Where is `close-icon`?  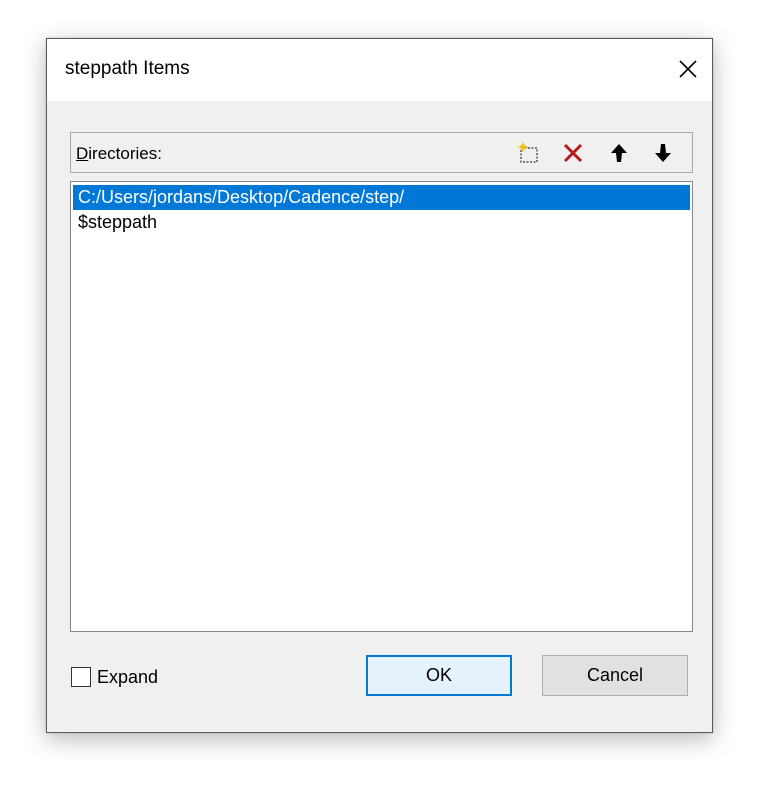
close-icon is located at coordinates (688, 69).